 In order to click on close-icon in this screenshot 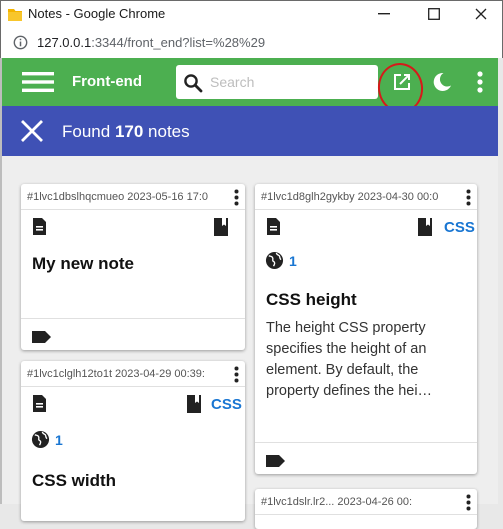, I will do `click(32, 133)`.